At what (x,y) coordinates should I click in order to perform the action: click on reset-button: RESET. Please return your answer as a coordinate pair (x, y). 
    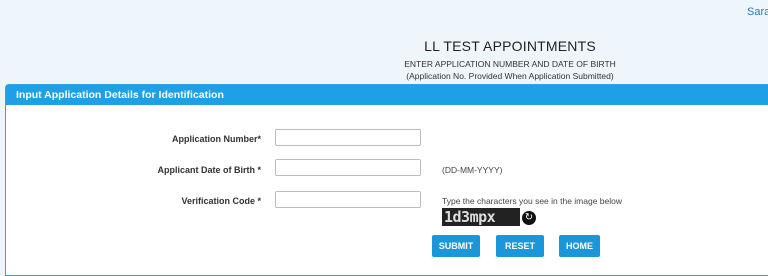
    Looking at the image, I should click on (520, 246).